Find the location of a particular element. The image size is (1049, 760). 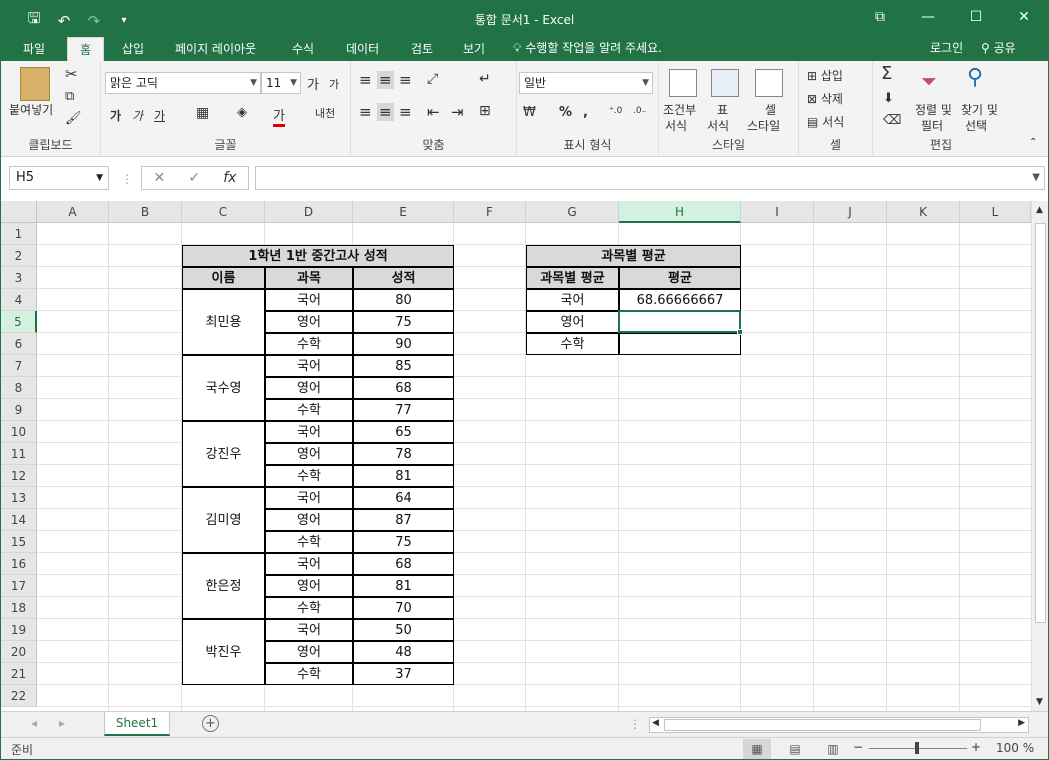

normal-view-icon: ▦ is located at coordinates (757, 749).